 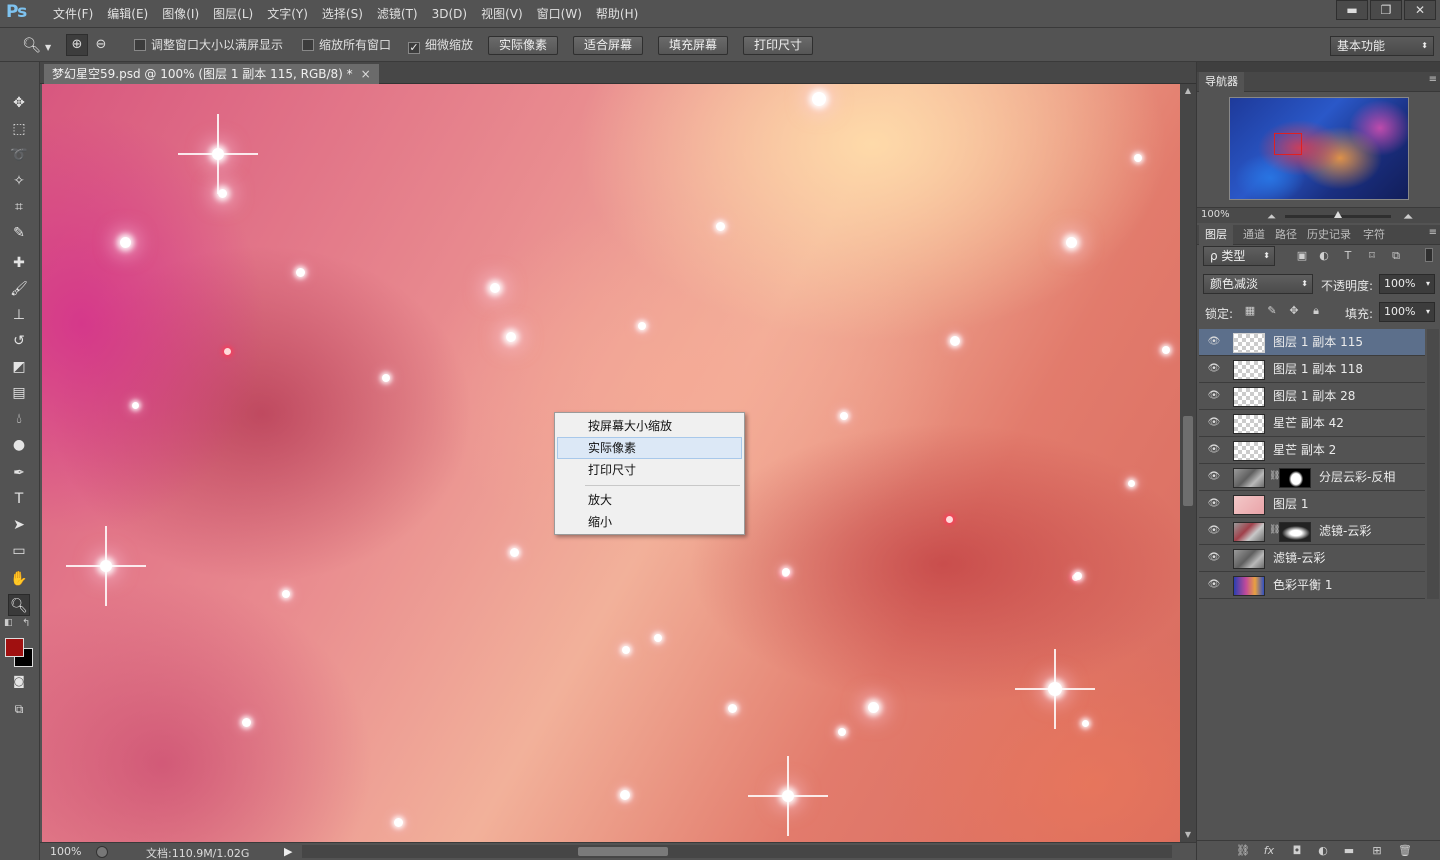 What do you see at coordinates (1324, 256) in the screenshot?
I see `adjustment-filter-icon: ◐` at bounding box center [1324, 256].